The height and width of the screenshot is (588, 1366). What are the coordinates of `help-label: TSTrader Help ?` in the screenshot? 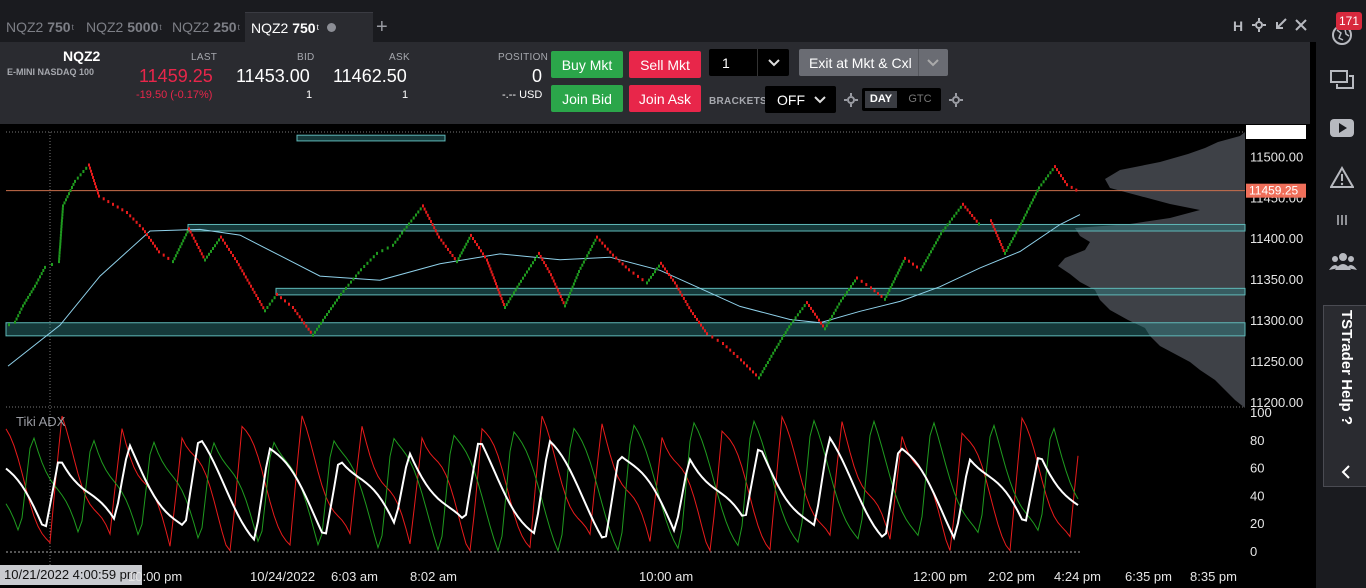 It's located at (1343, 380).